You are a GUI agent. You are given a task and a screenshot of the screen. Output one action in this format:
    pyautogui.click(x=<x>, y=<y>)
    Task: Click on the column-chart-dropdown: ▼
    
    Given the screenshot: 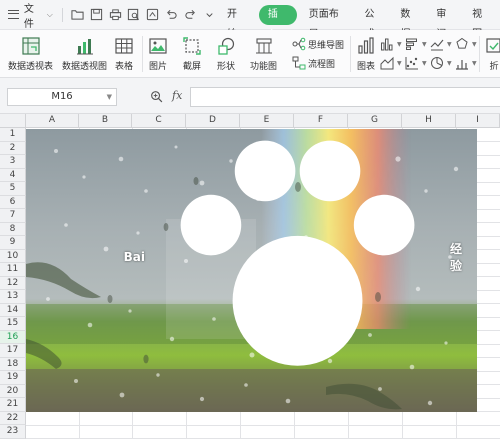 What is the action you would take?
    pyautogui.click(x=391, y=44)
    